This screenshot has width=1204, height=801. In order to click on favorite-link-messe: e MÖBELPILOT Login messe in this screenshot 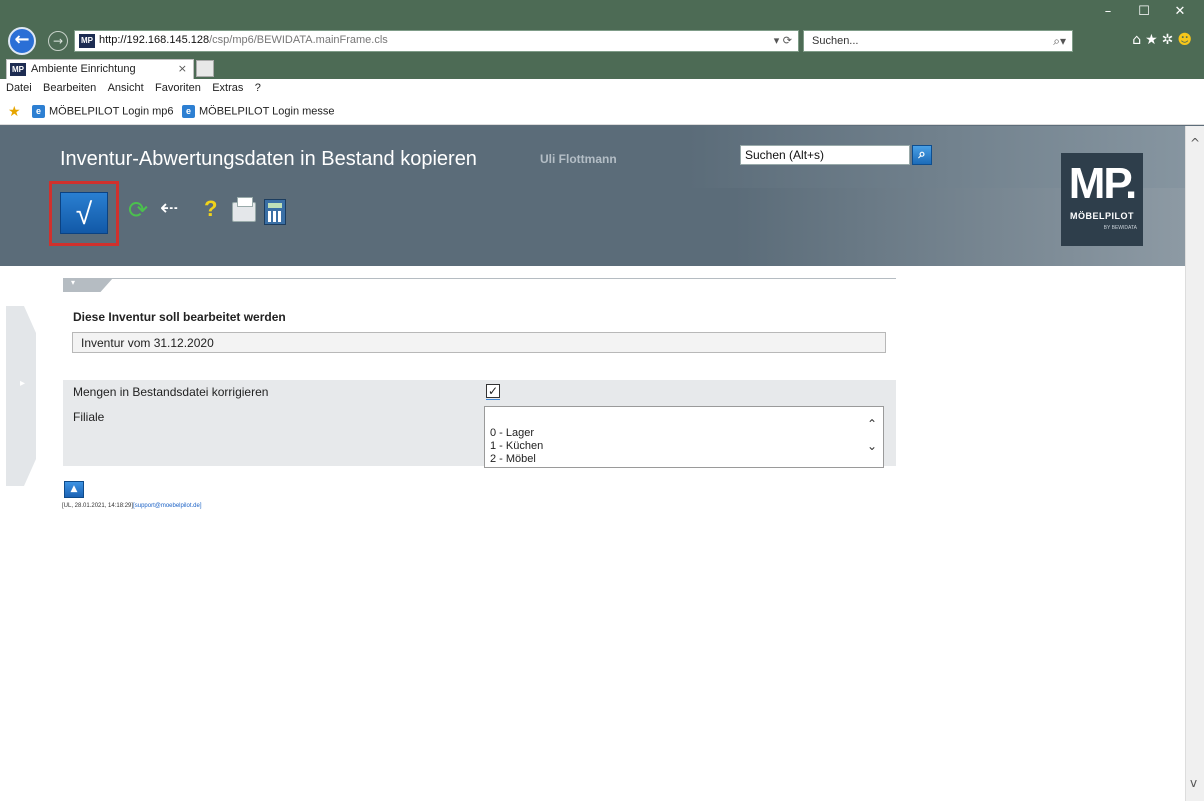, I will do `click(258, 111)`.